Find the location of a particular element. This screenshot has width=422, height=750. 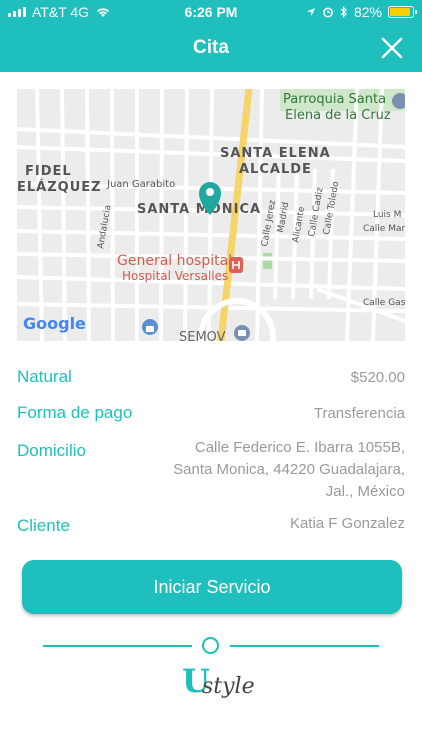

divider-circle is located at coordinates (210, 645).